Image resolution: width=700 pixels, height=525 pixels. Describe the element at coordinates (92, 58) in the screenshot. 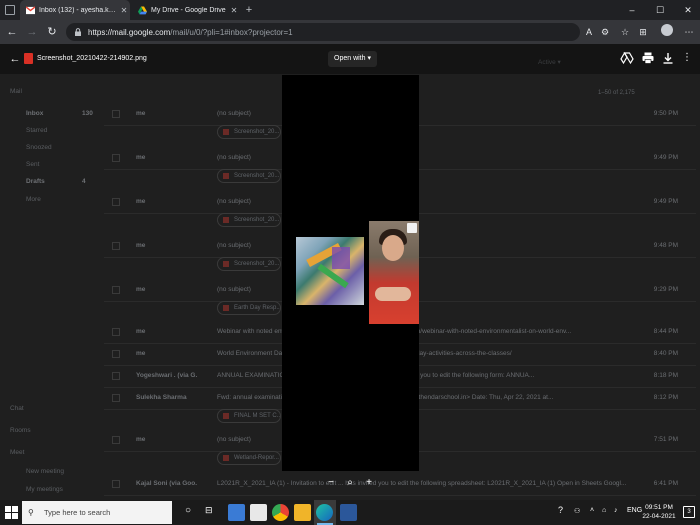

I see `viewer-file-name: Screenshot_20210422-214902.png` at that location.